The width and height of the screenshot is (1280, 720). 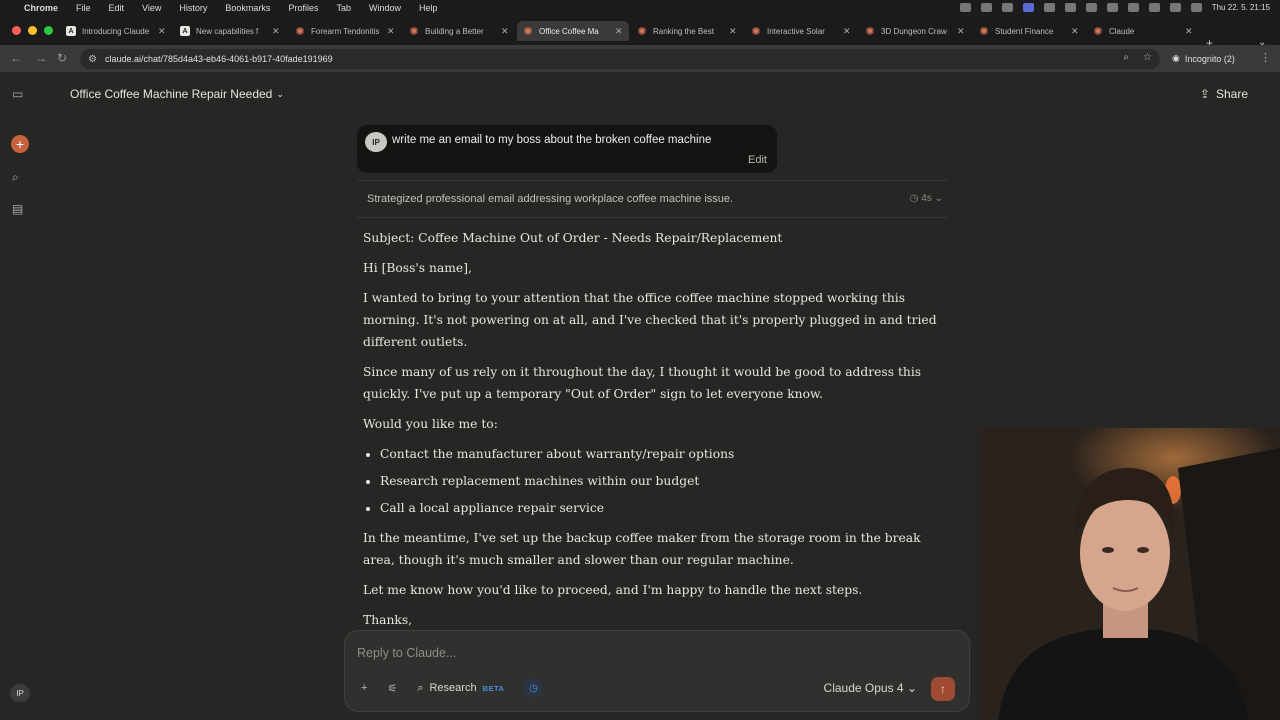 What do you see at coordinates (20, 144) in the screenshot?
I see `new-chat-button: +` at bounding box center [20, 144].